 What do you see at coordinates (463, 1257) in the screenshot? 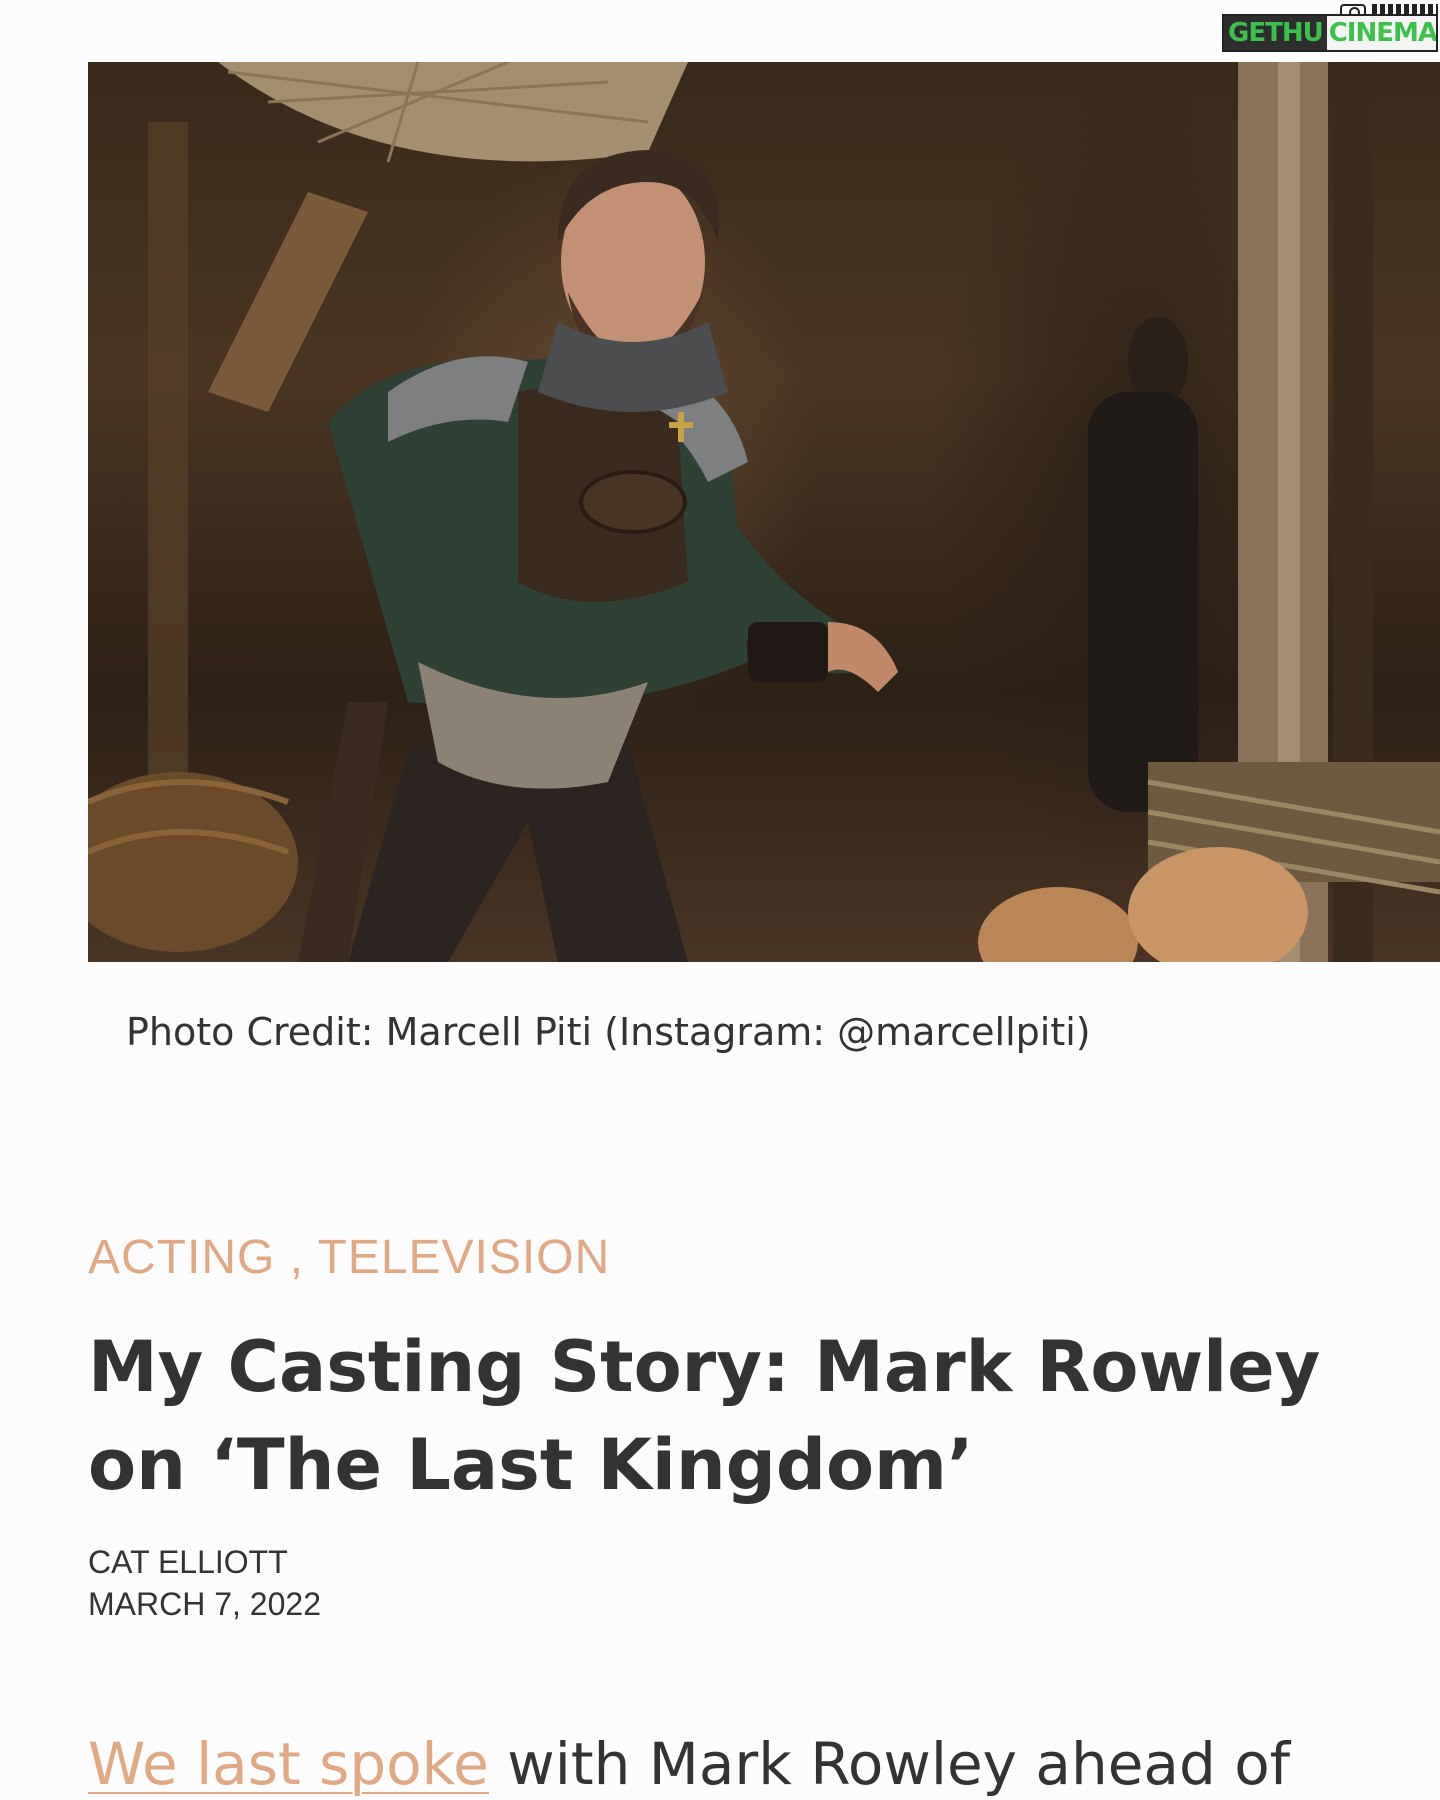
I see `category-link-television: TELEVISION` at bounding box center [463, 1257].